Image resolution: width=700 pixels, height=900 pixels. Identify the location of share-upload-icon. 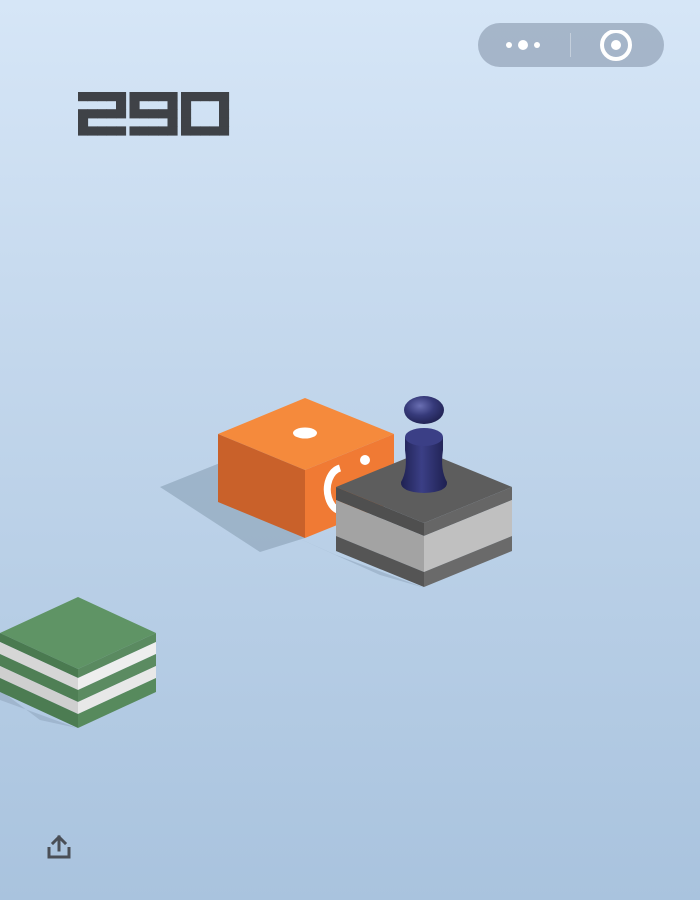
(59, 846).